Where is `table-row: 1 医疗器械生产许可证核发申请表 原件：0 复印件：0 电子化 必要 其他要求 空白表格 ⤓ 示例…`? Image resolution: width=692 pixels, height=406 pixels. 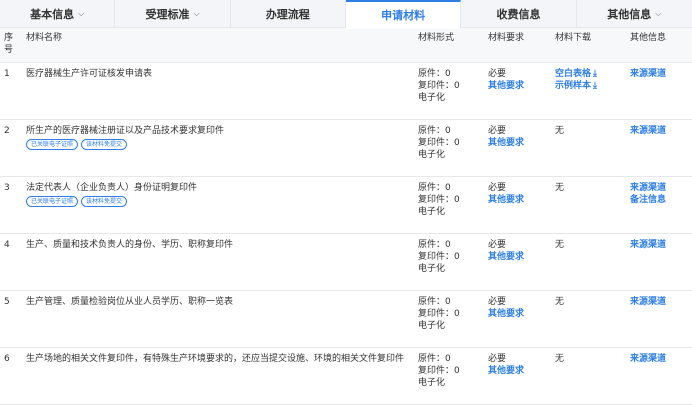
table-row: 1 医疗器械生产许可证核发申请表 原件：0 复印件：0 电子化 必要 其他要求 空白表格 ⤓ 示例… is located at coordinates (346, 91).